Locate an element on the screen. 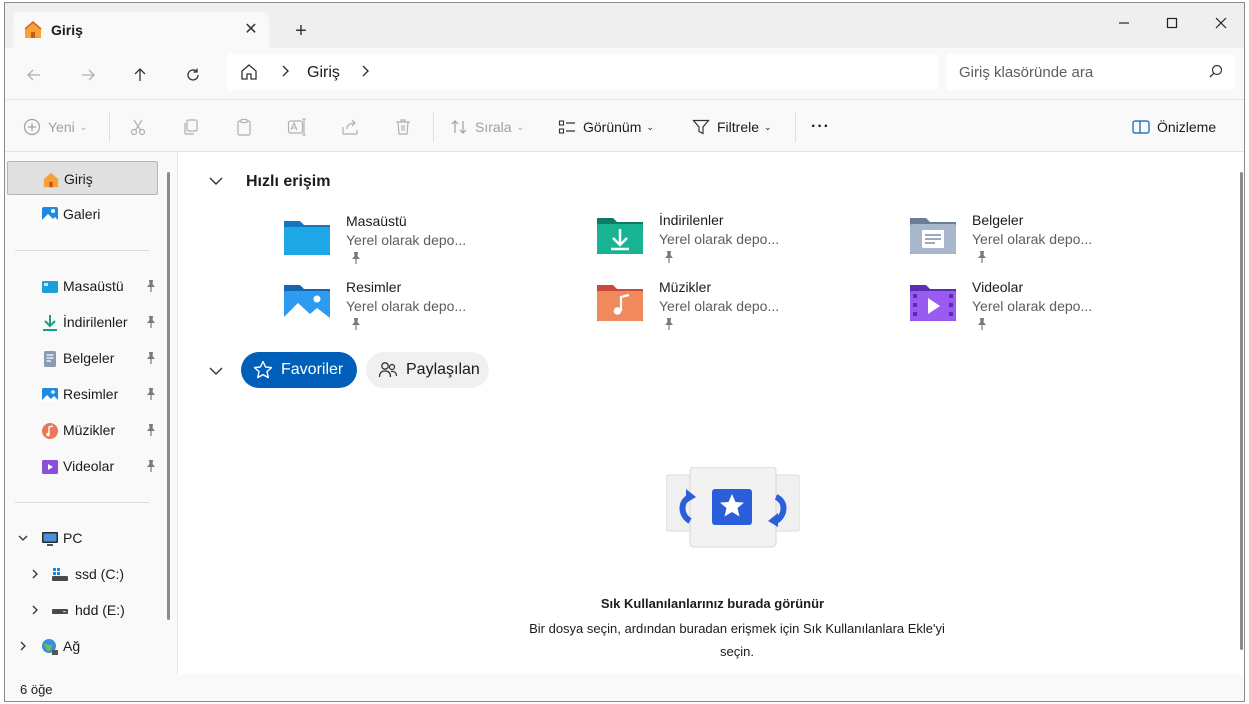 The image size is (1249, 704). sidebar-item-label: Masaüstü is located at coordinates (93, 286).